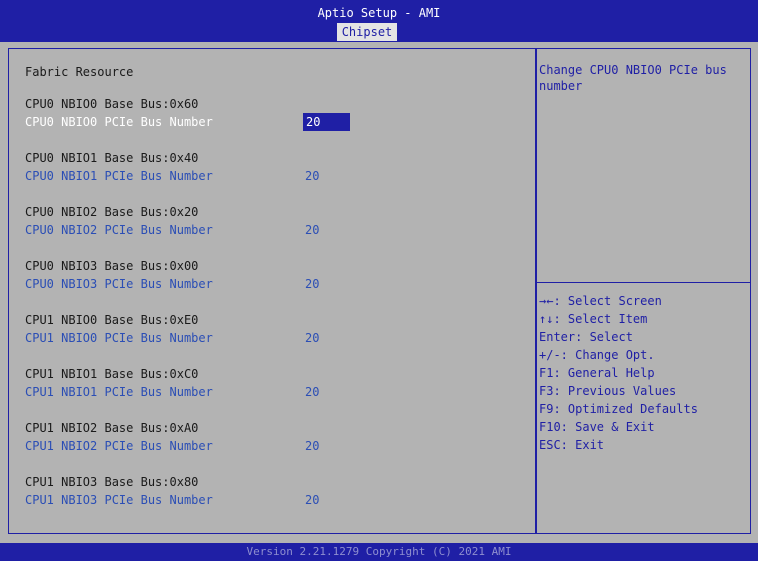 The image size is (758, 561). Describe the element at coordinates (119, 176) in the screenshot. I see `pcie-bus-number-option: CPU0 NBIO1 PCIe Bus Number` at that location.